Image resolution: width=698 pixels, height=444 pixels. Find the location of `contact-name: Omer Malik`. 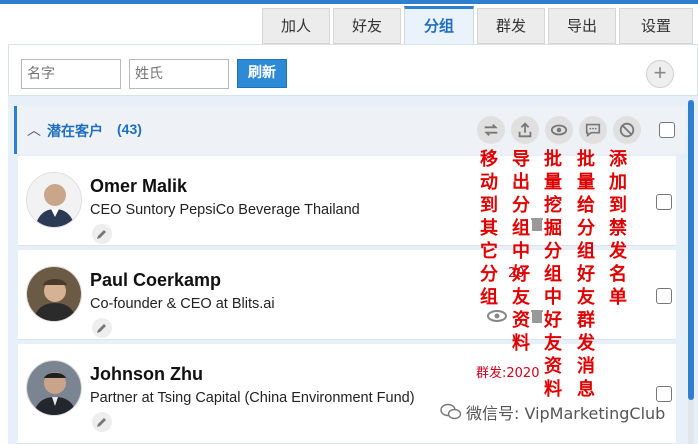

contact-name: Omer Malik is located at coordinates (139, 186).